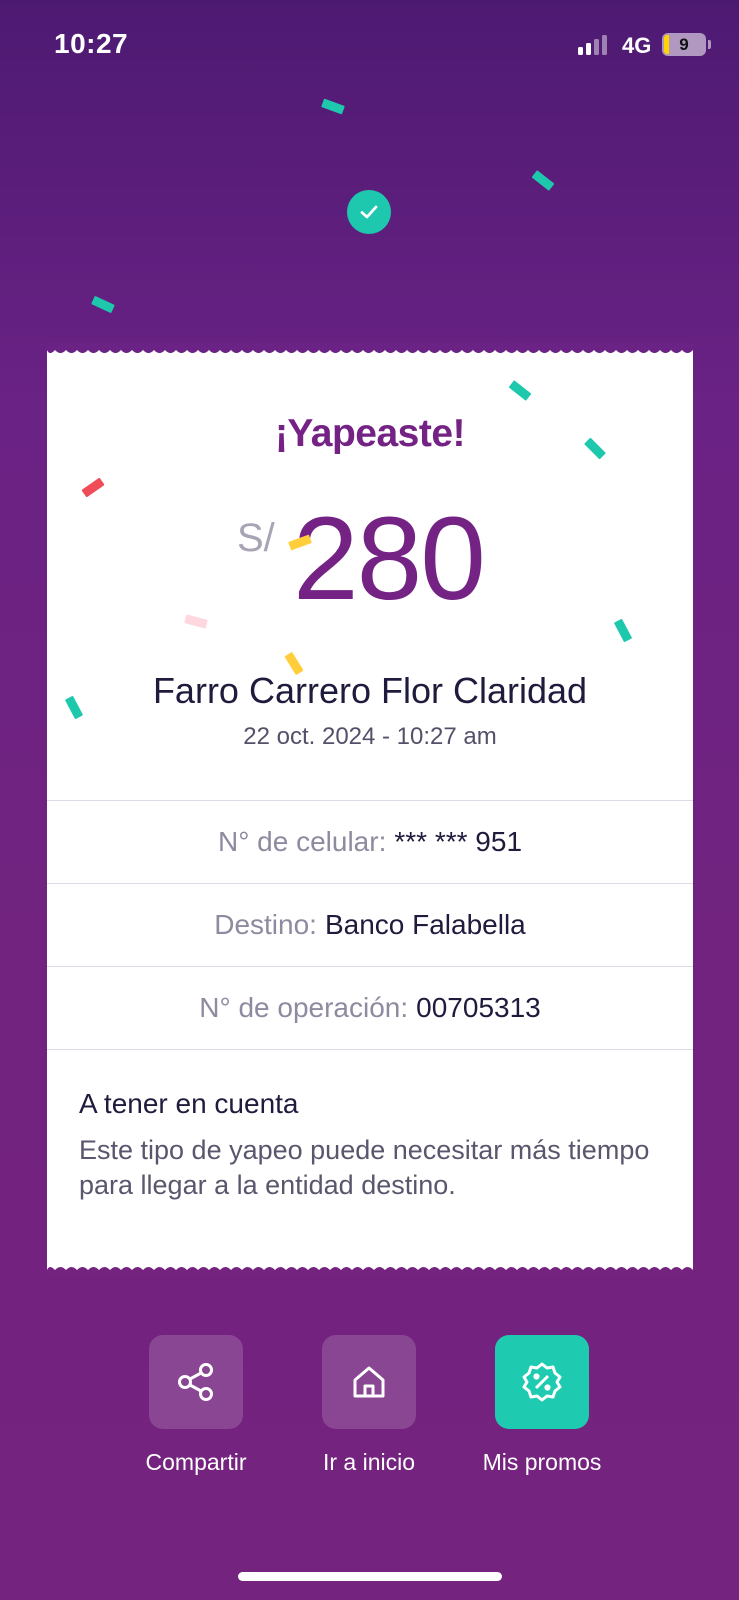 This screenshot has width=739, height=1600. Describe the element at coordinates (370, 1049) in the screenshot. I see `divider` at that location.